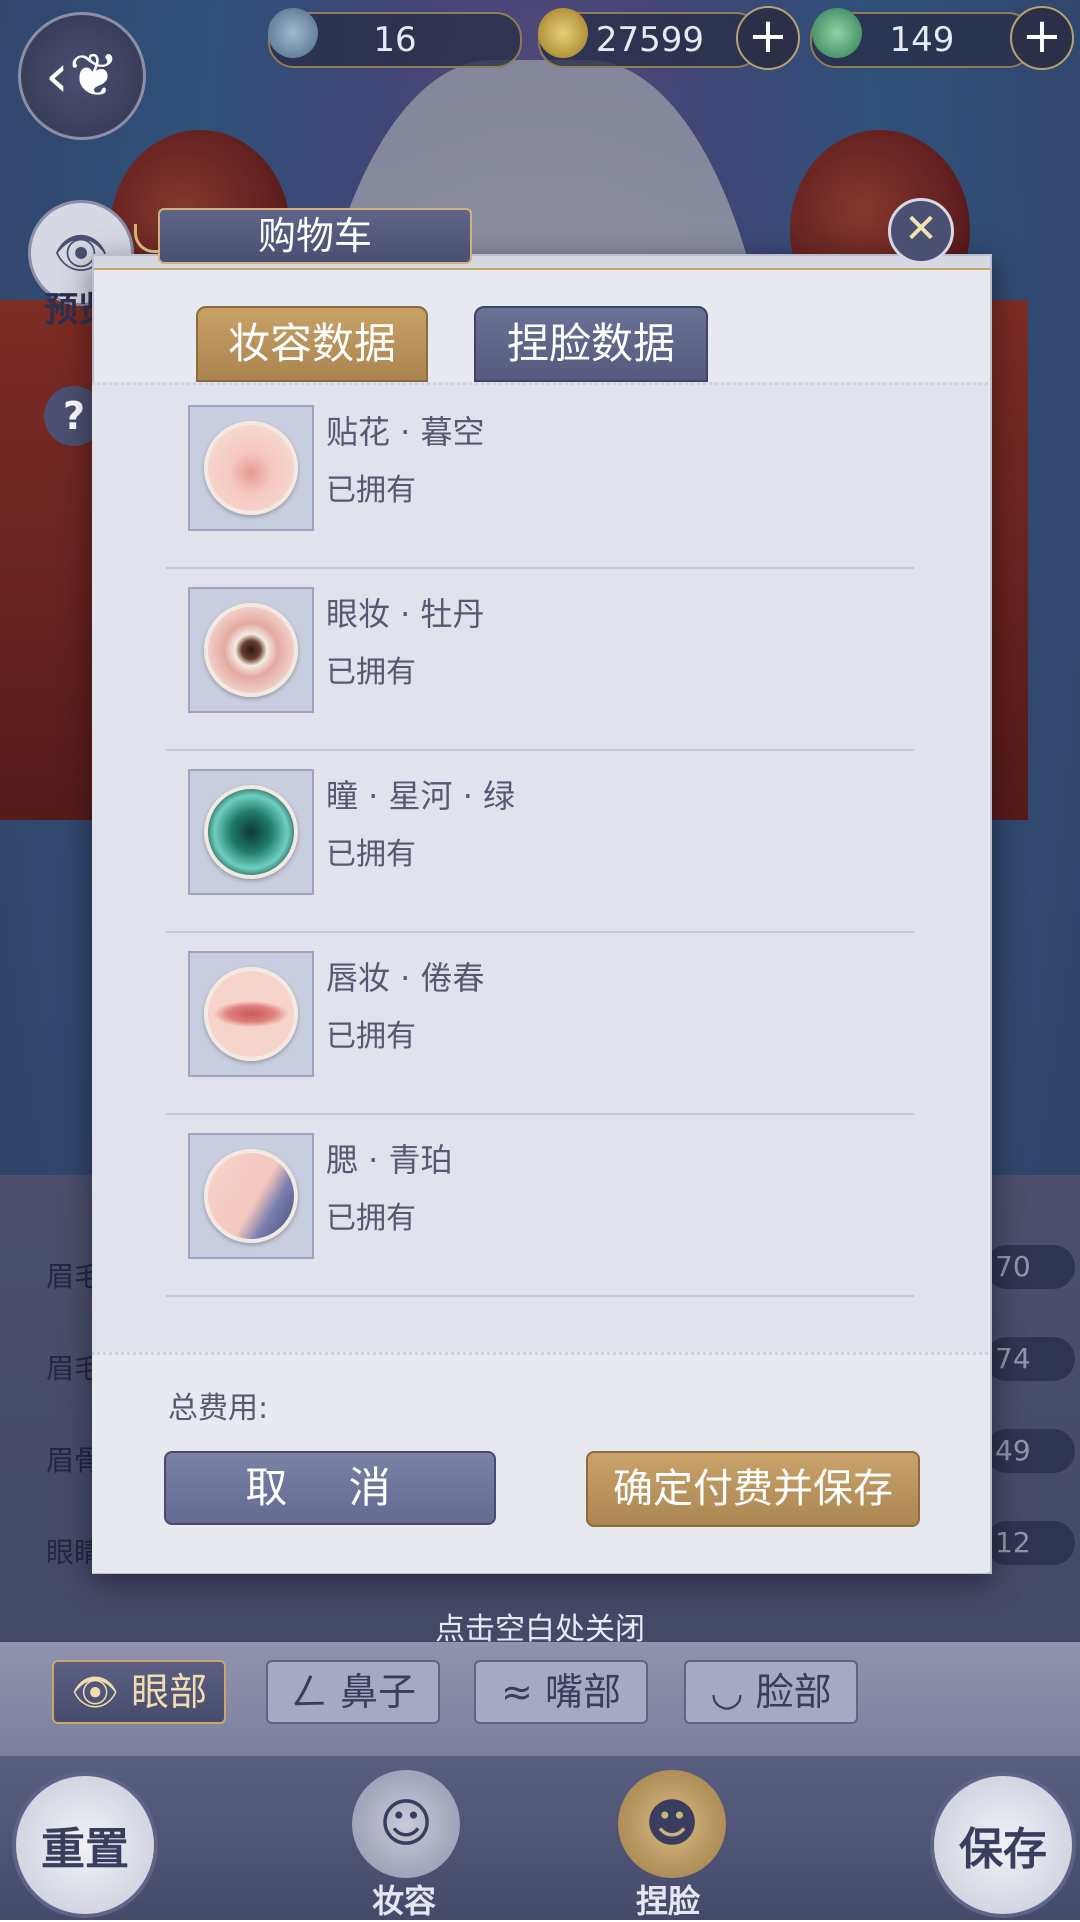 This screenshot has height=1922, width=1080. I want to click on list-item: 瞳 · 星河 · 绿 已拥有, so click(540, 841).